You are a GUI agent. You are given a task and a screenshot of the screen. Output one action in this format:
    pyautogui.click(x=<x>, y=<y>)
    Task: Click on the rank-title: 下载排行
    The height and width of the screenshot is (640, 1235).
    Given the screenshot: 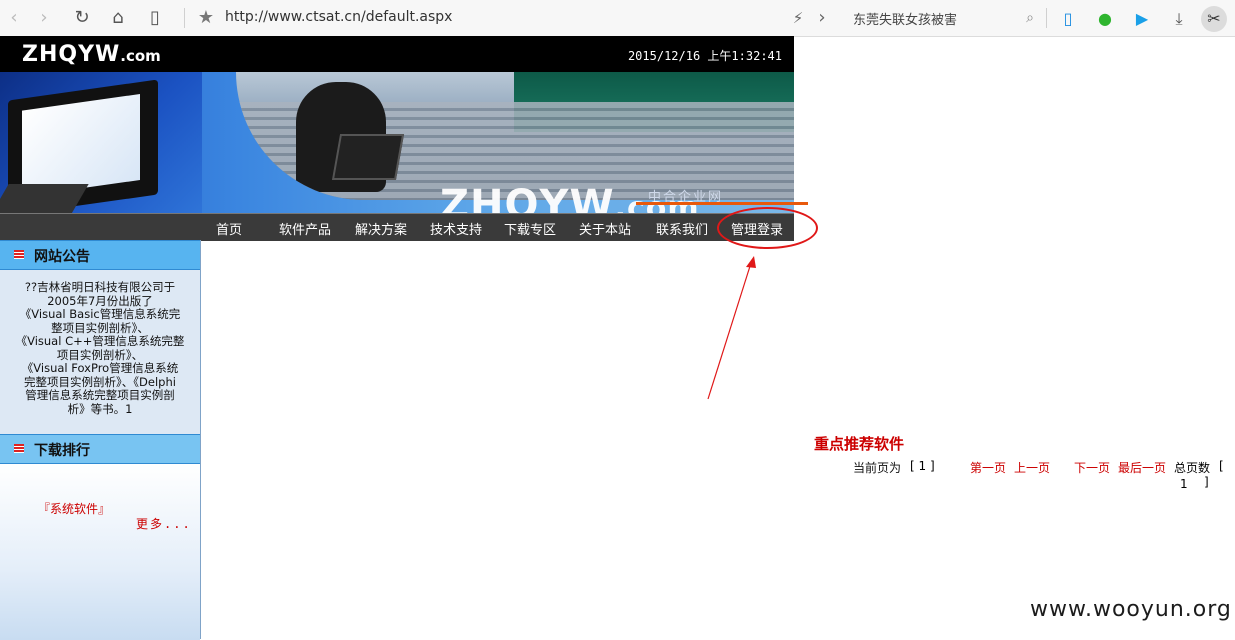 What is the action you would take?
    pyautogui.click(x=62, y=451)
    